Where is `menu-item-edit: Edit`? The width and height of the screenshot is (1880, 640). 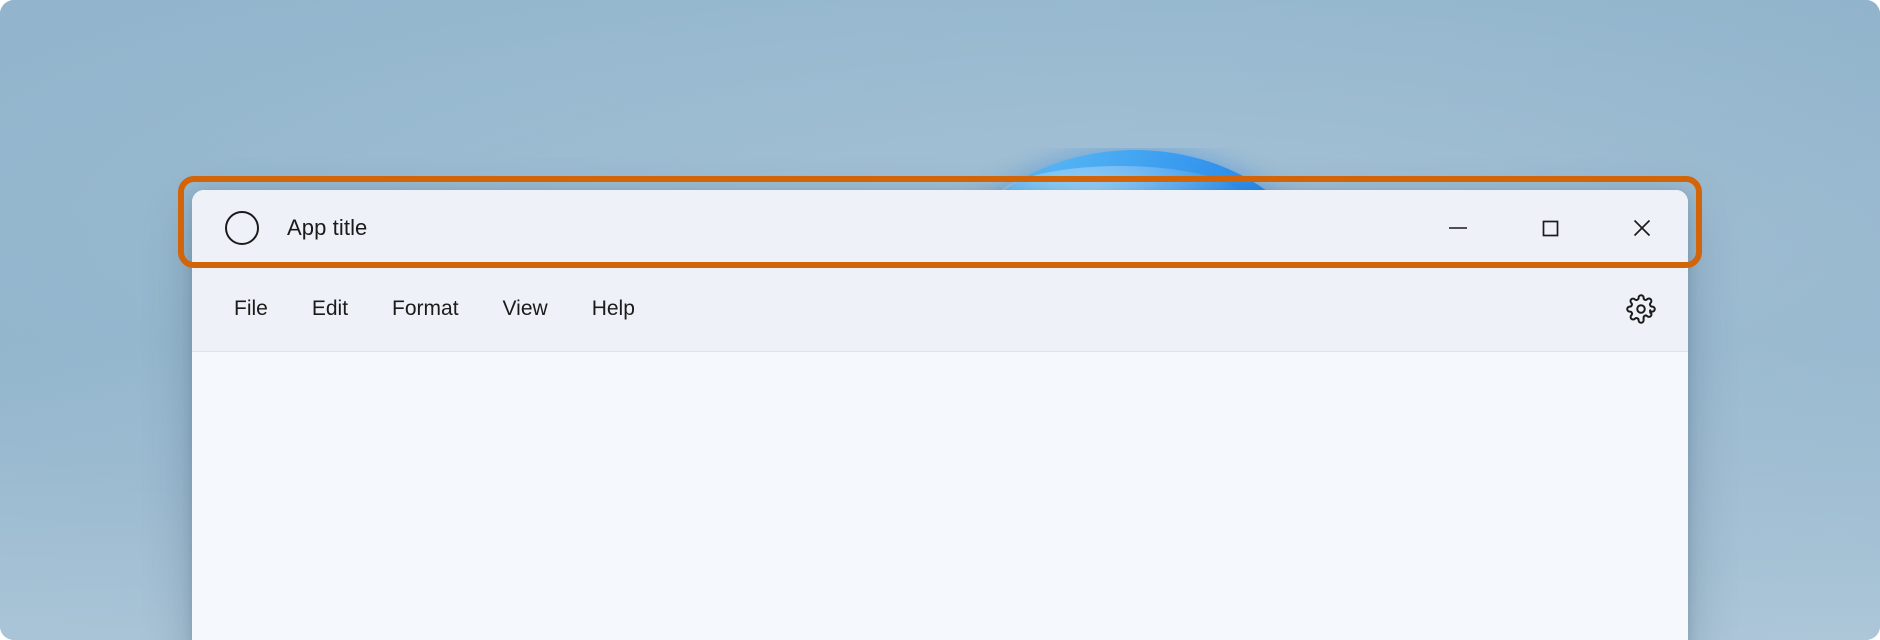 menu-item-edit: Edit is located at coordinates (330, 309).